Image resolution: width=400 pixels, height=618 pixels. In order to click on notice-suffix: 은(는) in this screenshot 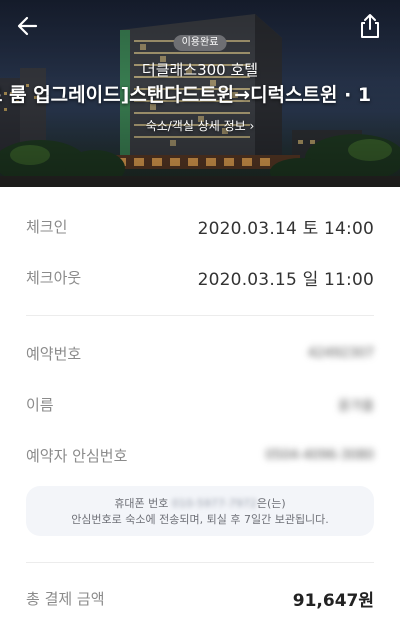, I will do `click(271, 503)`.